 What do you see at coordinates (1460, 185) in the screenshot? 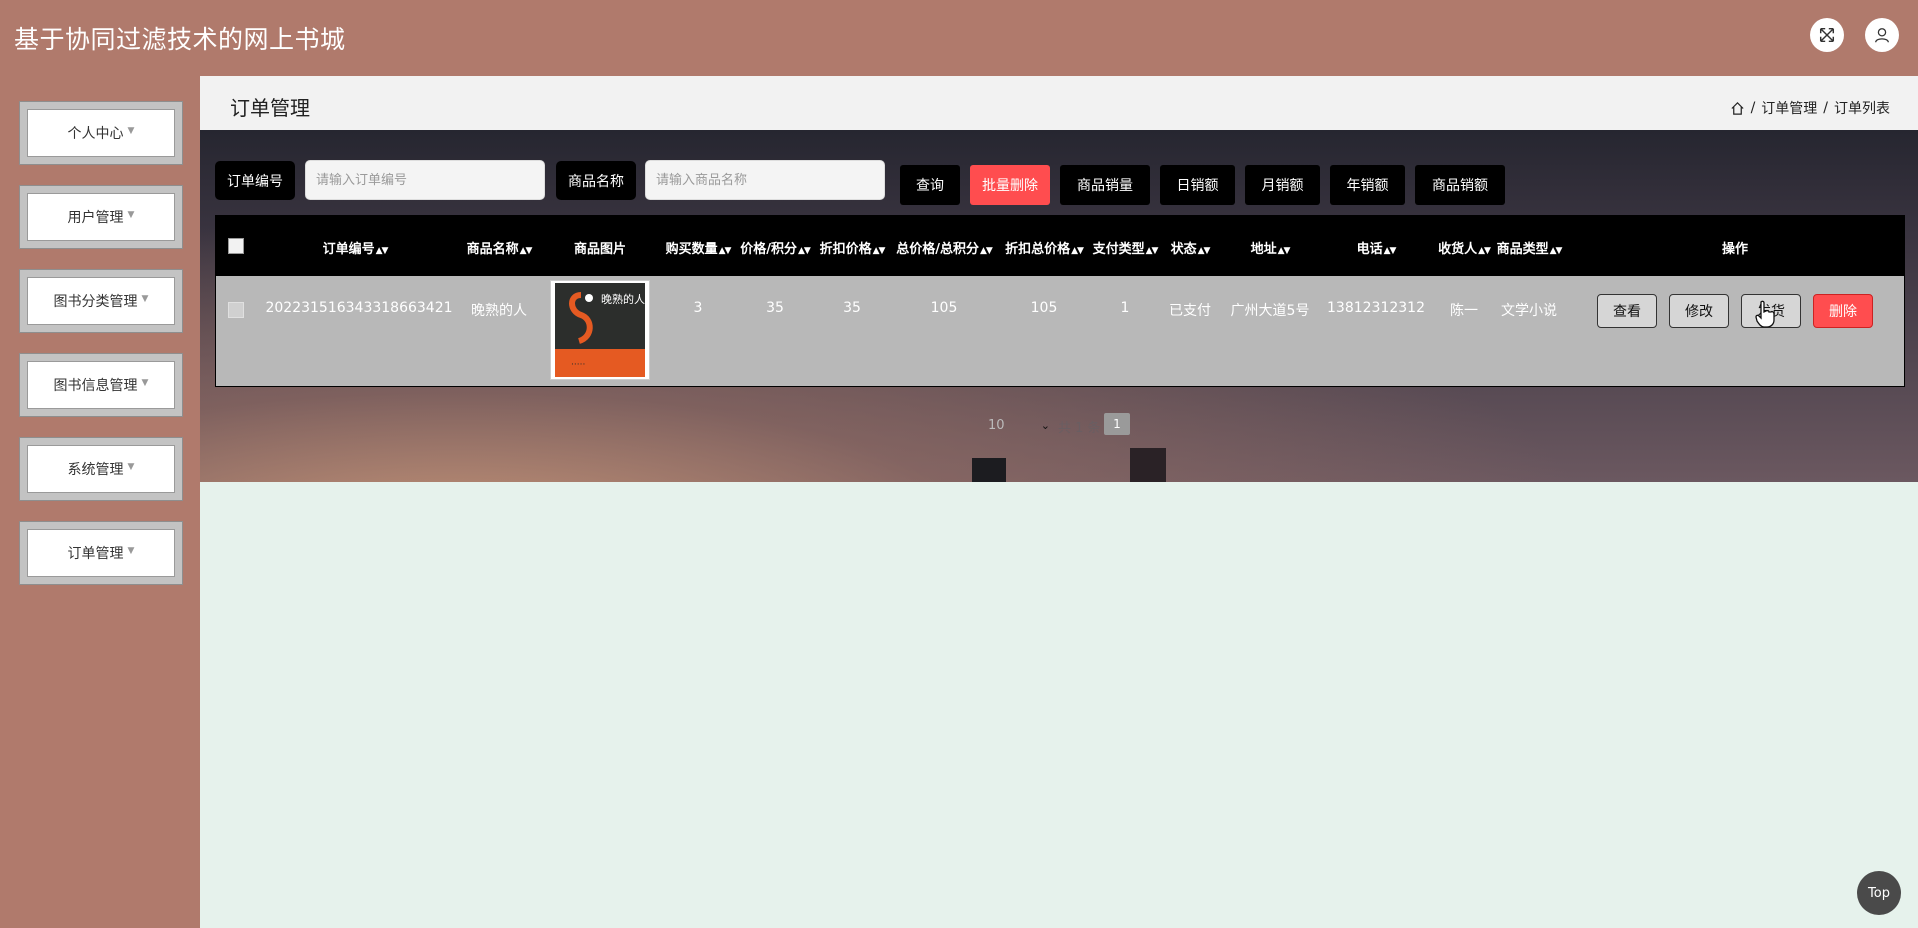
I see `product-sales-amount-button: 商品销额` at bounding box center [1460, 185].